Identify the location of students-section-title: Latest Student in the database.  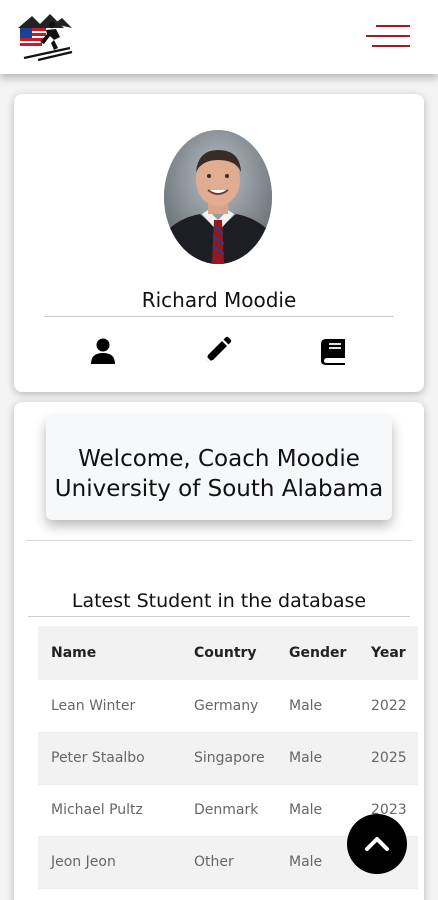
(219, 601).